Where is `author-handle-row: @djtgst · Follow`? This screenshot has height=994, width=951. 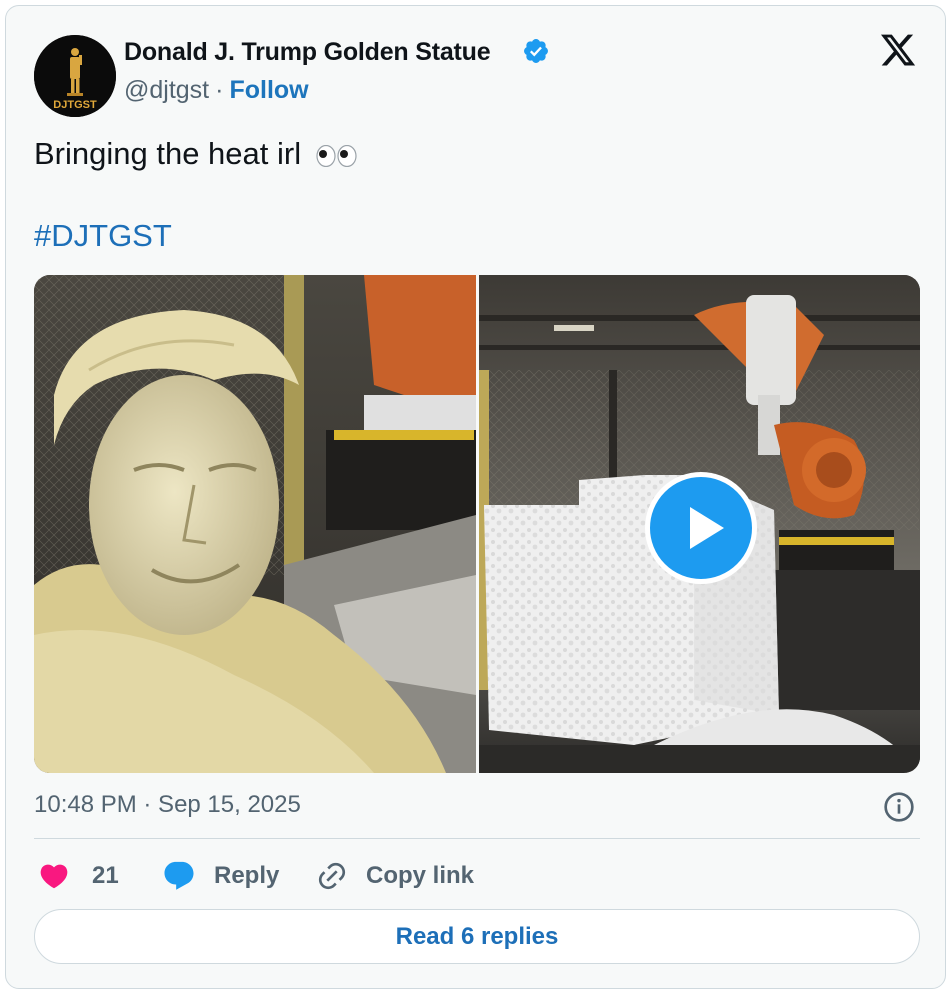 author-handle-row: @djtgst · Follow is located at coordinates (216, 90).